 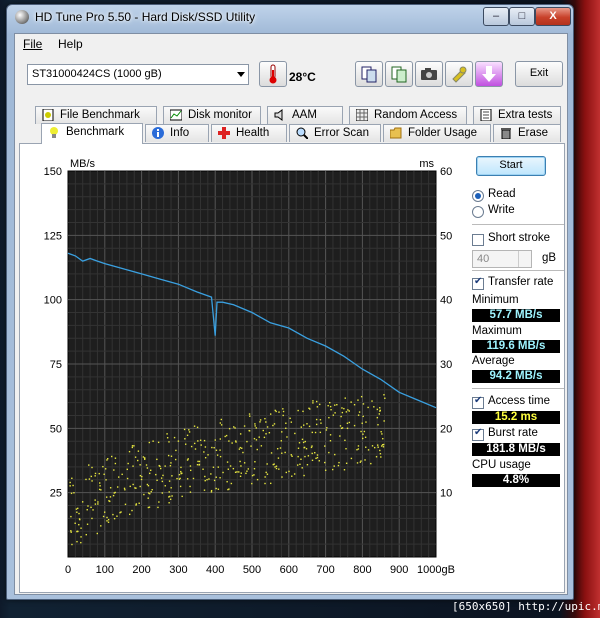 I want to click on tab-benchmark: Benchmark, so click(x=92, y=133).